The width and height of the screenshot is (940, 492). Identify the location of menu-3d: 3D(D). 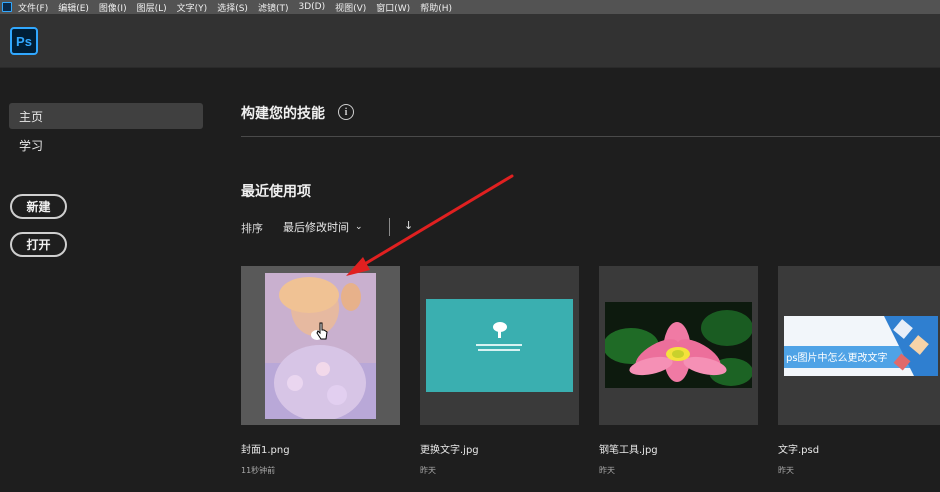
(311, 7).